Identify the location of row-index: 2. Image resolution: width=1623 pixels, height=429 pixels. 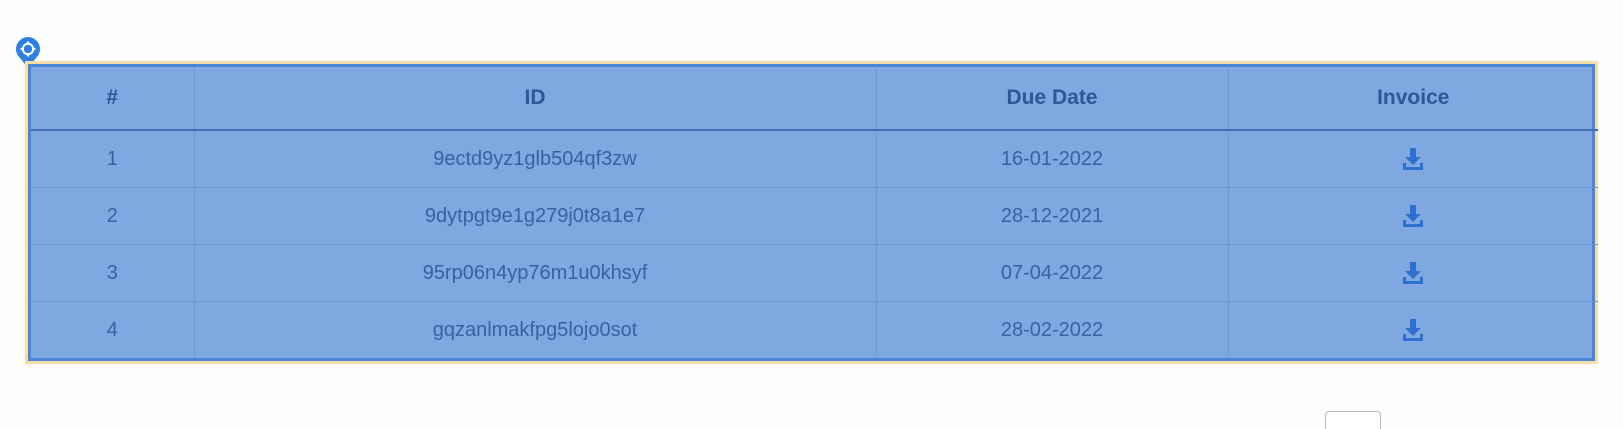
(113, 216).